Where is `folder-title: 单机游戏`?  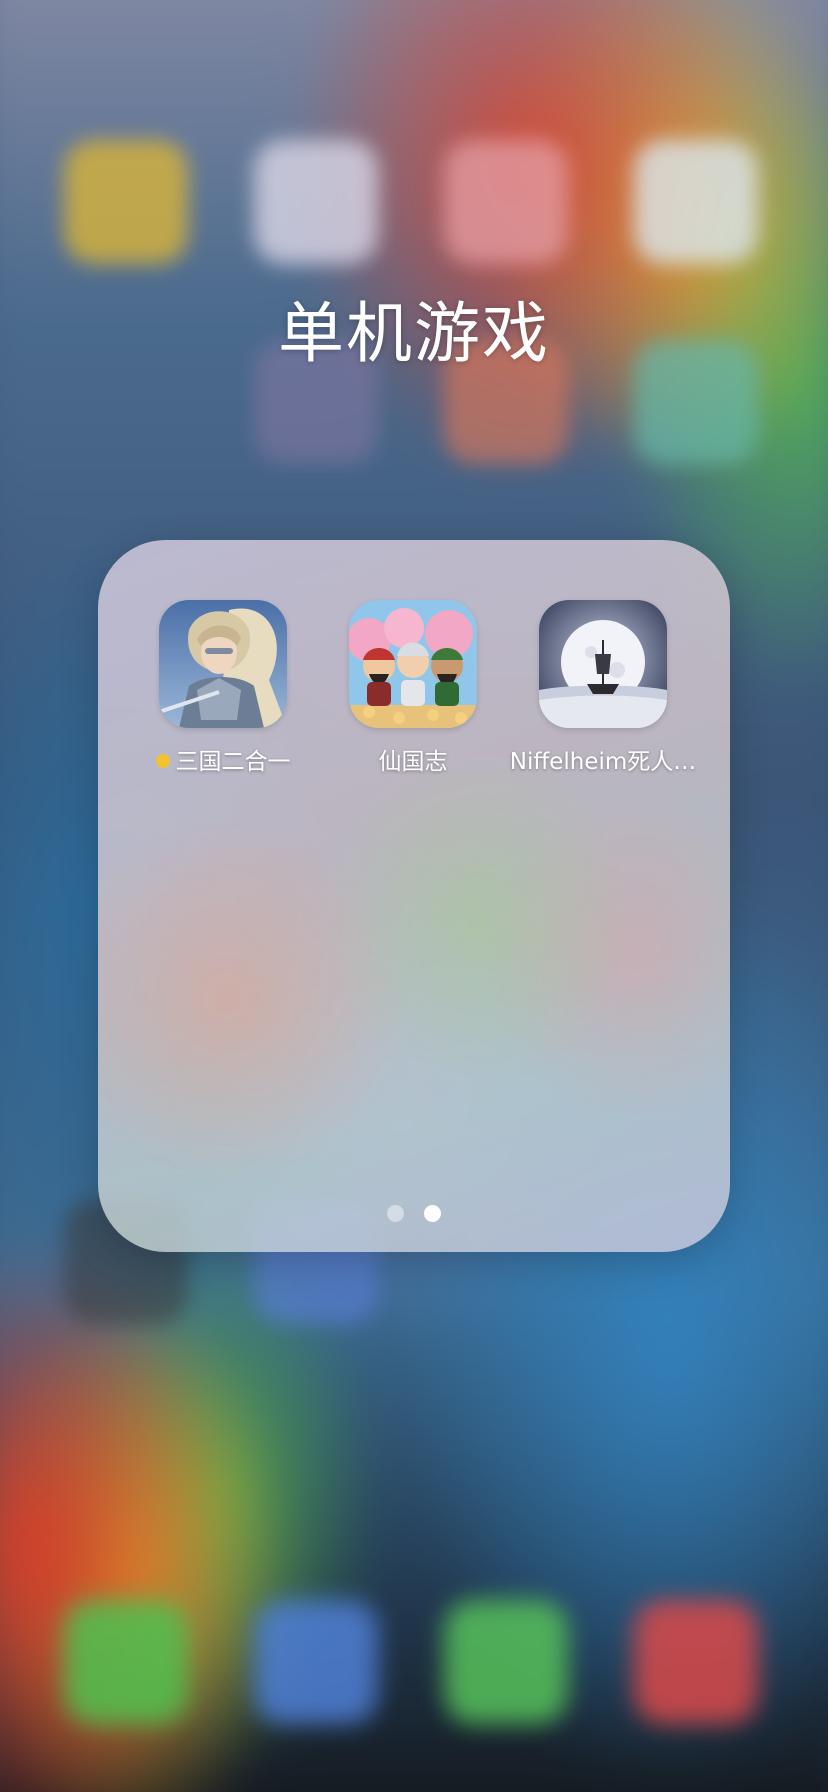 folder-title: 单机游戏 is located at coordinates (414, 328).